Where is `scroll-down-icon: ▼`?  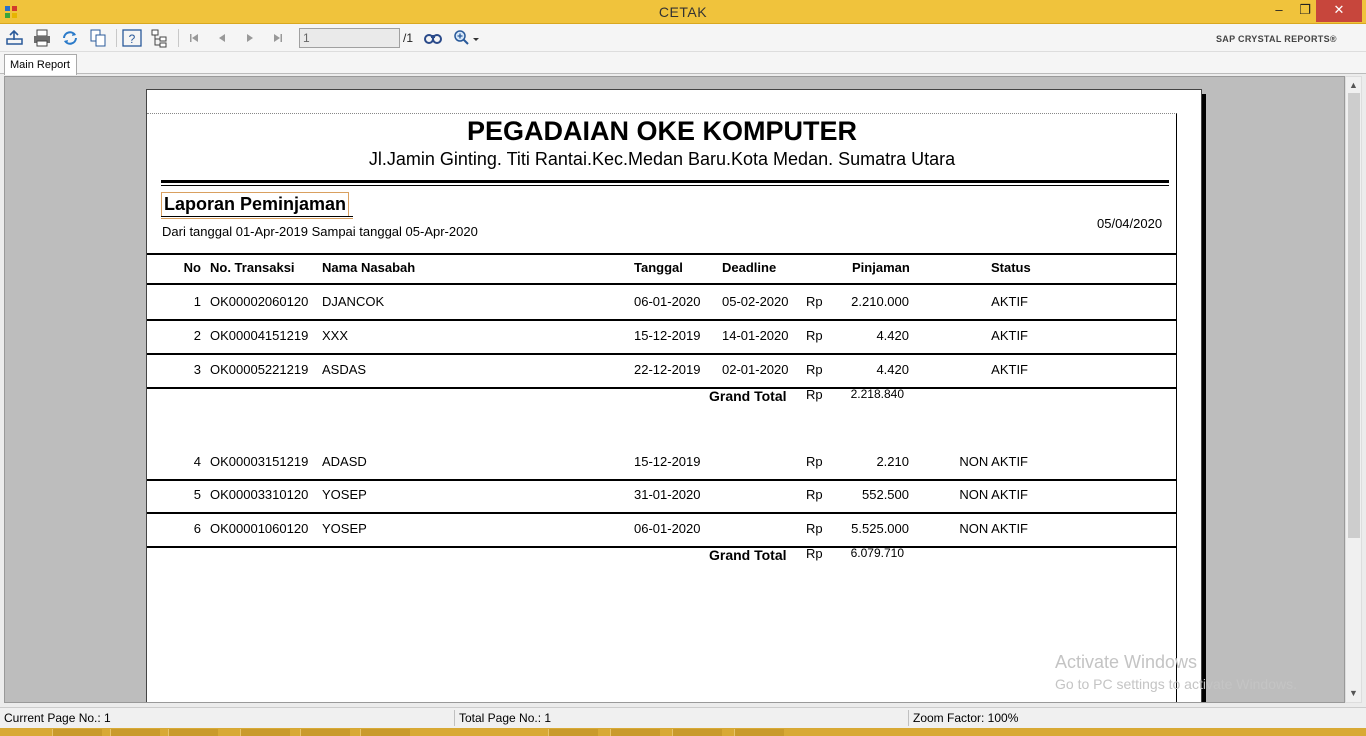 scroll-down-icon: ▼ is located at coordinates (1353, 693).